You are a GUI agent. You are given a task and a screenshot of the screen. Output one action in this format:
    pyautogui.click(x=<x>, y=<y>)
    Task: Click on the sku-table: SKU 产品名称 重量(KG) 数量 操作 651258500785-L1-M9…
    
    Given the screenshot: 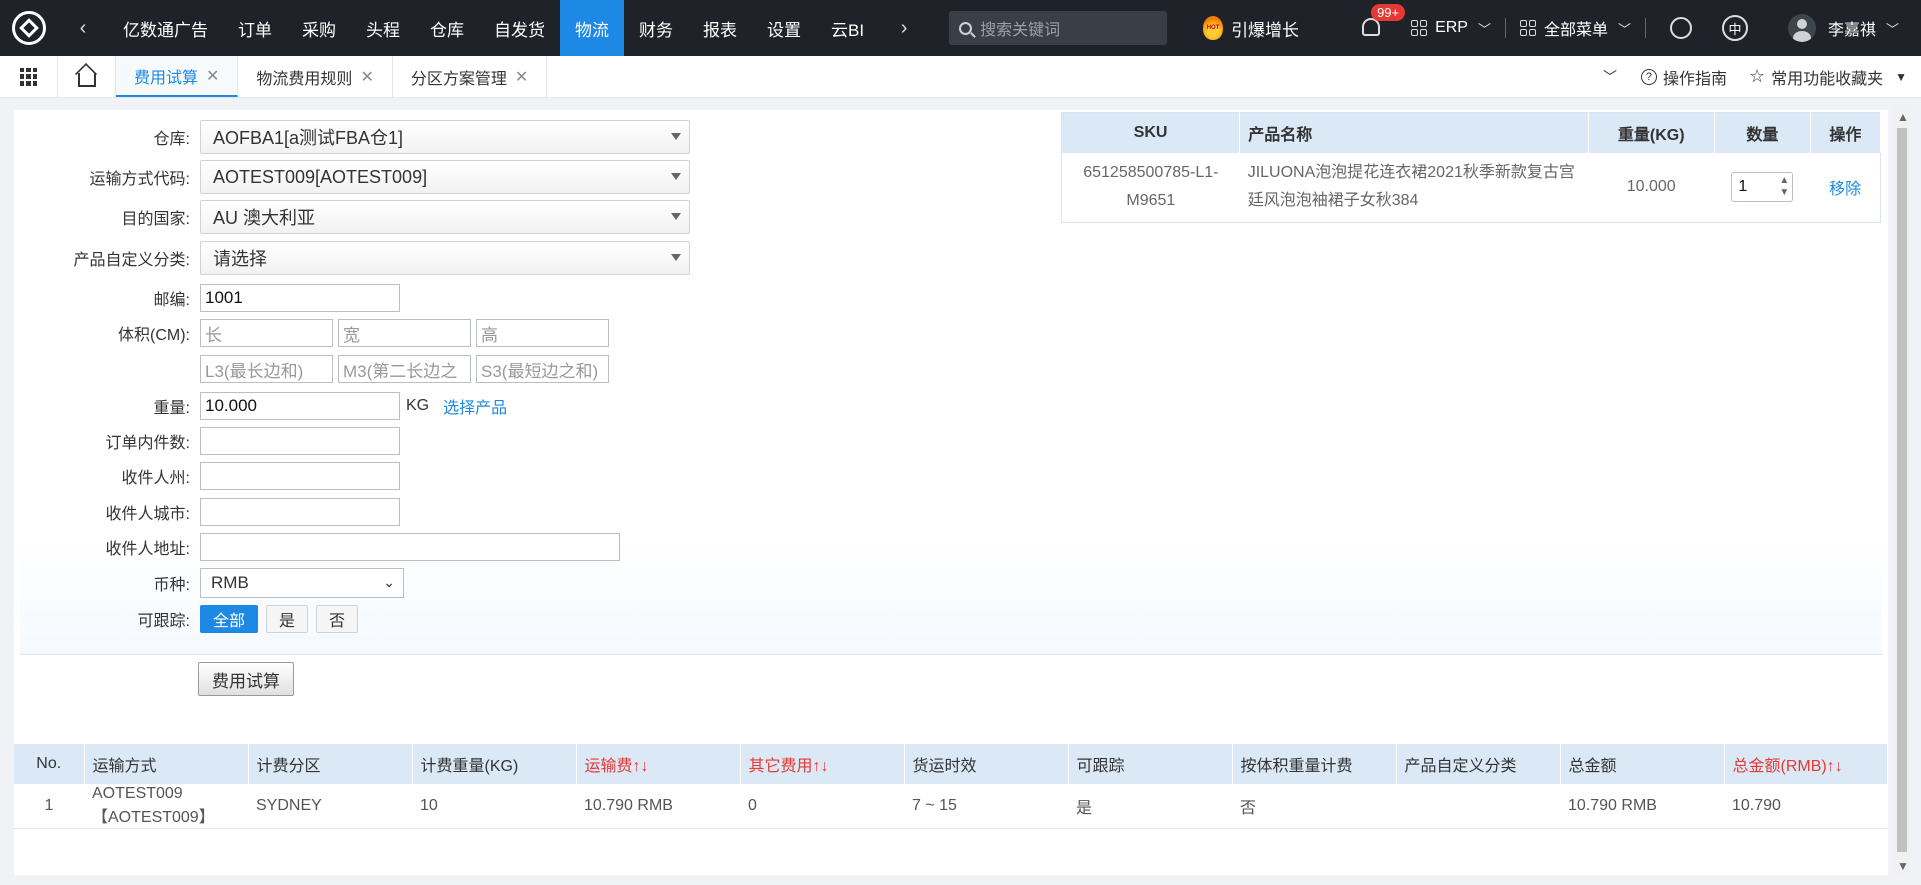 What is the action you would take?
    pyautogui.click(x=1471, y=167)
    